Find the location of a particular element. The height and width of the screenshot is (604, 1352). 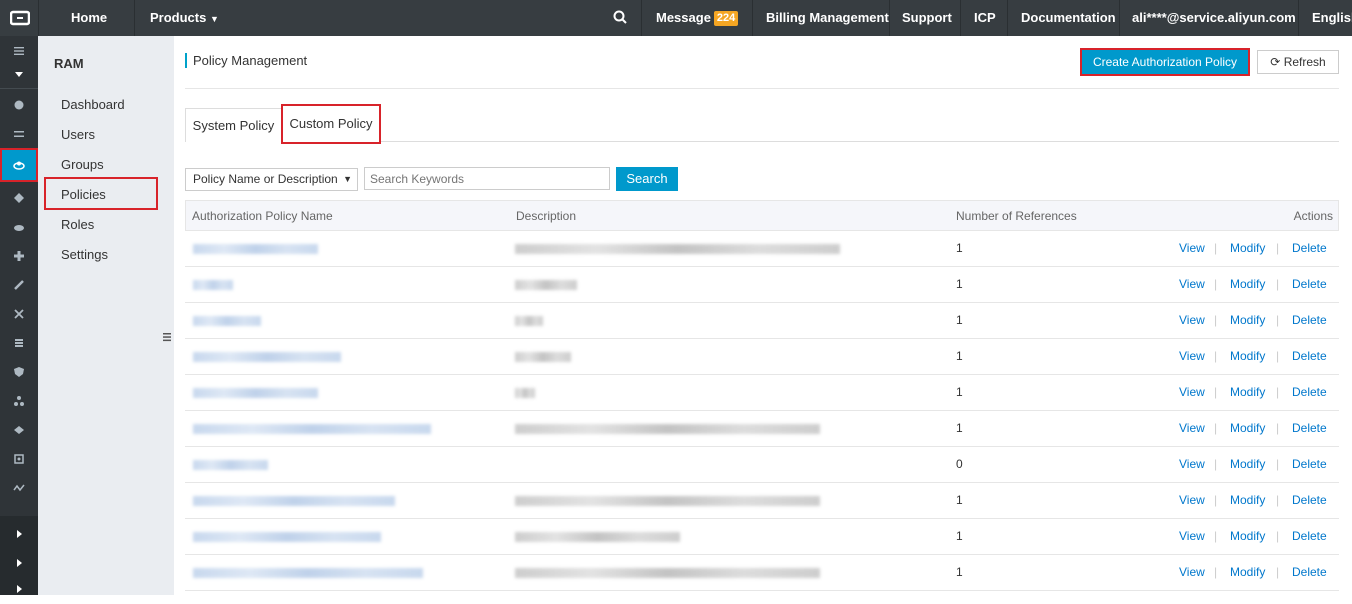

caret-down-icon: ▼ is located at coordinates (214, 19).